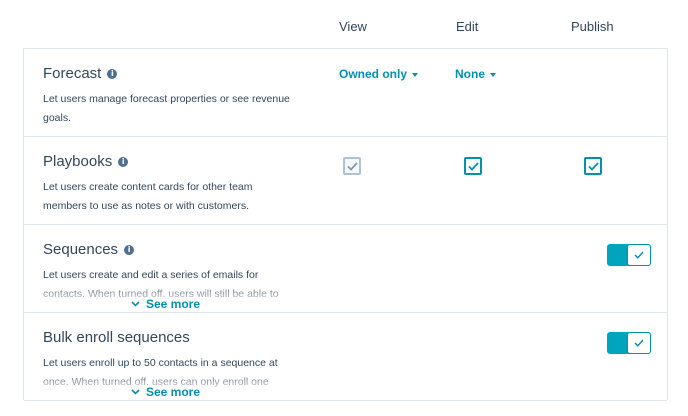 The width and height of the screenshot is (688, 416). Describe the element at coordinates (353, 26) in the screenshot. I see `column-header-view: View` at that location.